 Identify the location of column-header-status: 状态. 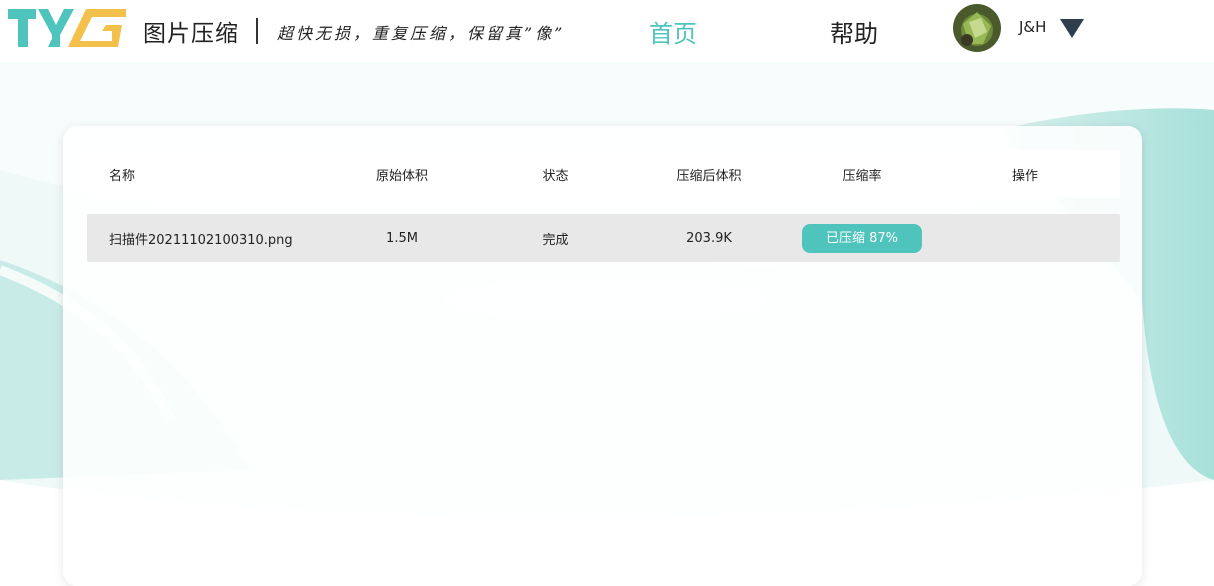
(555, 176).